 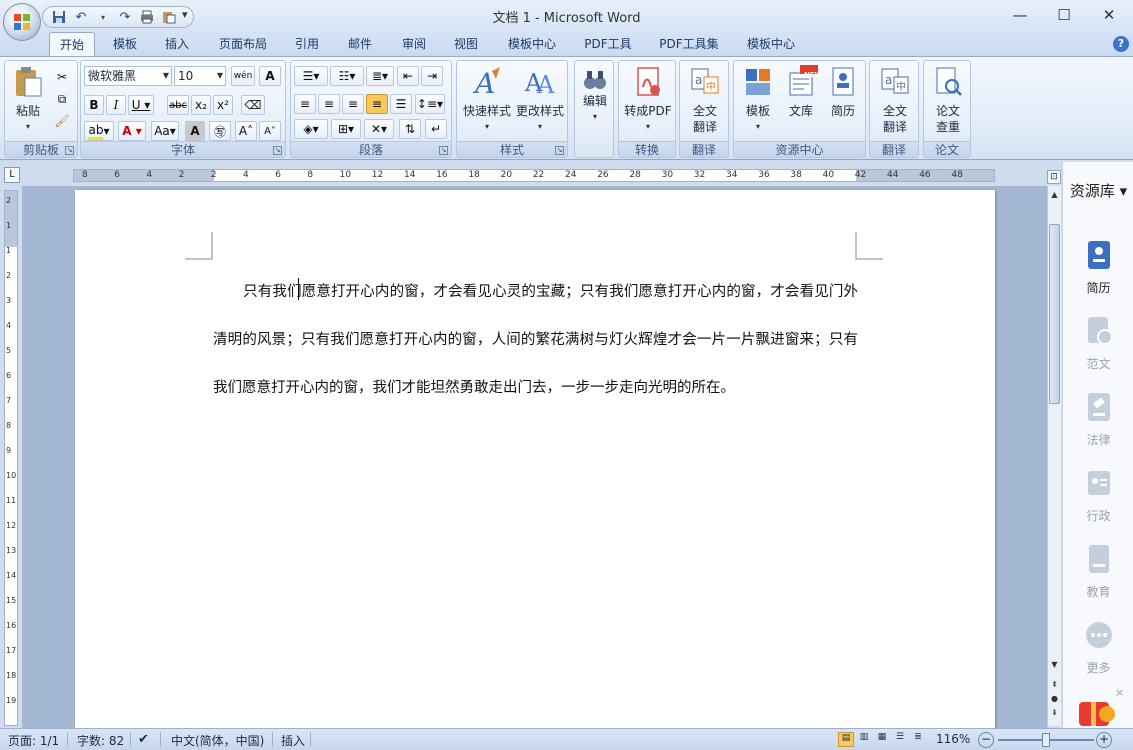 What do you see at coordinates (177, 44) in the screenshot?
I see `tab-insert: 插入` at bounding box center [177, 44].